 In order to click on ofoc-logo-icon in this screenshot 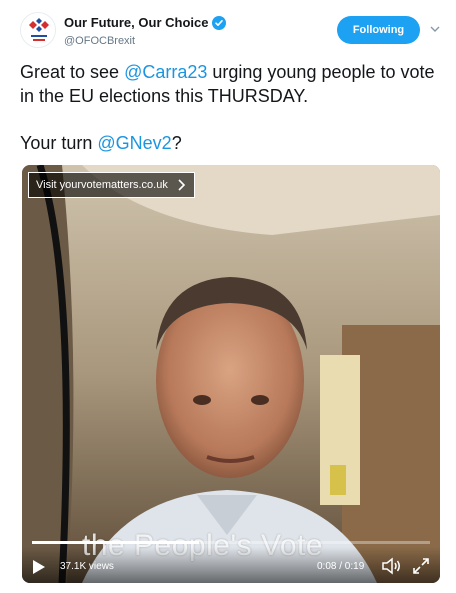, I will do `click(38, 30)`.